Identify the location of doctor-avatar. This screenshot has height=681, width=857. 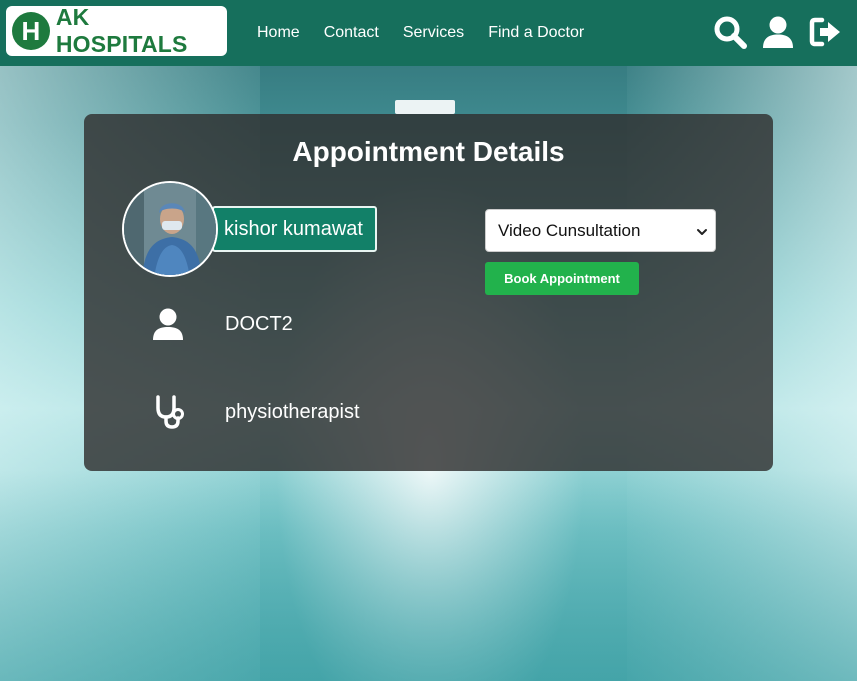
(170, 229).